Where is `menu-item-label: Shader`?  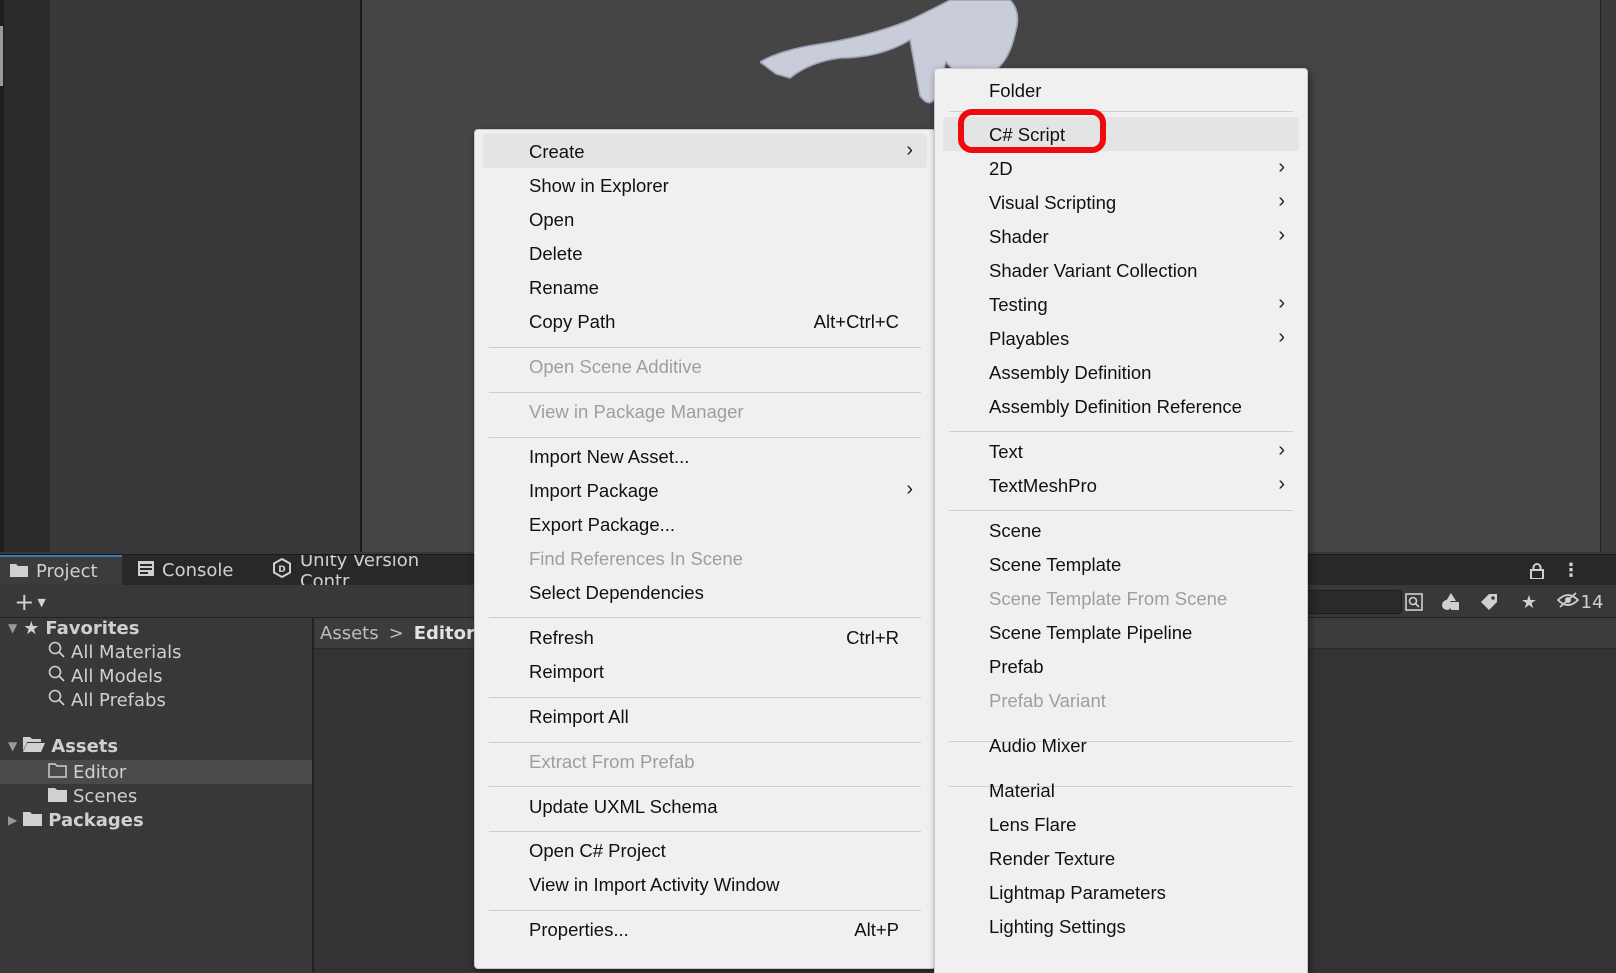
menu-item-label: Shader is located at coordinates (1019, 236).